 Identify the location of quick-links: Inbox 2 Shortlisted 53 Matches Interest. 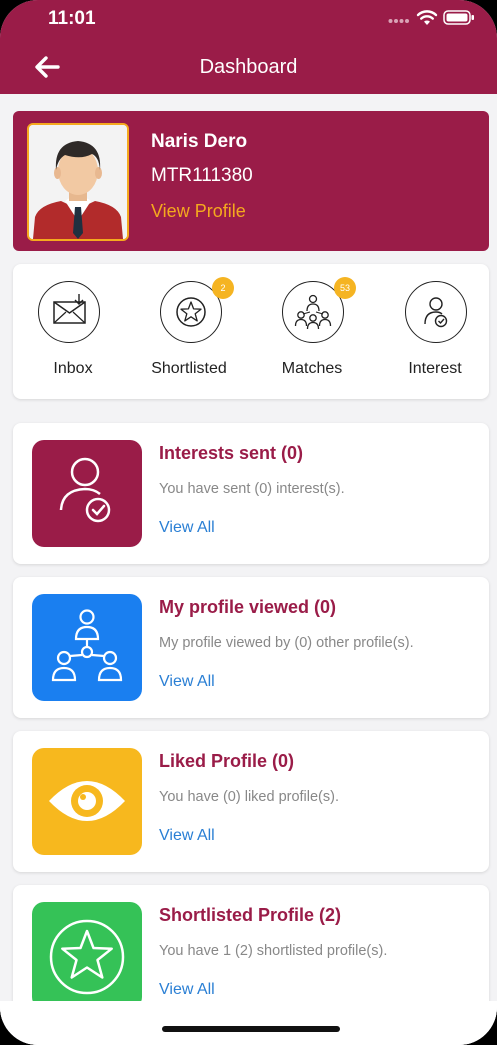
(251, 331).